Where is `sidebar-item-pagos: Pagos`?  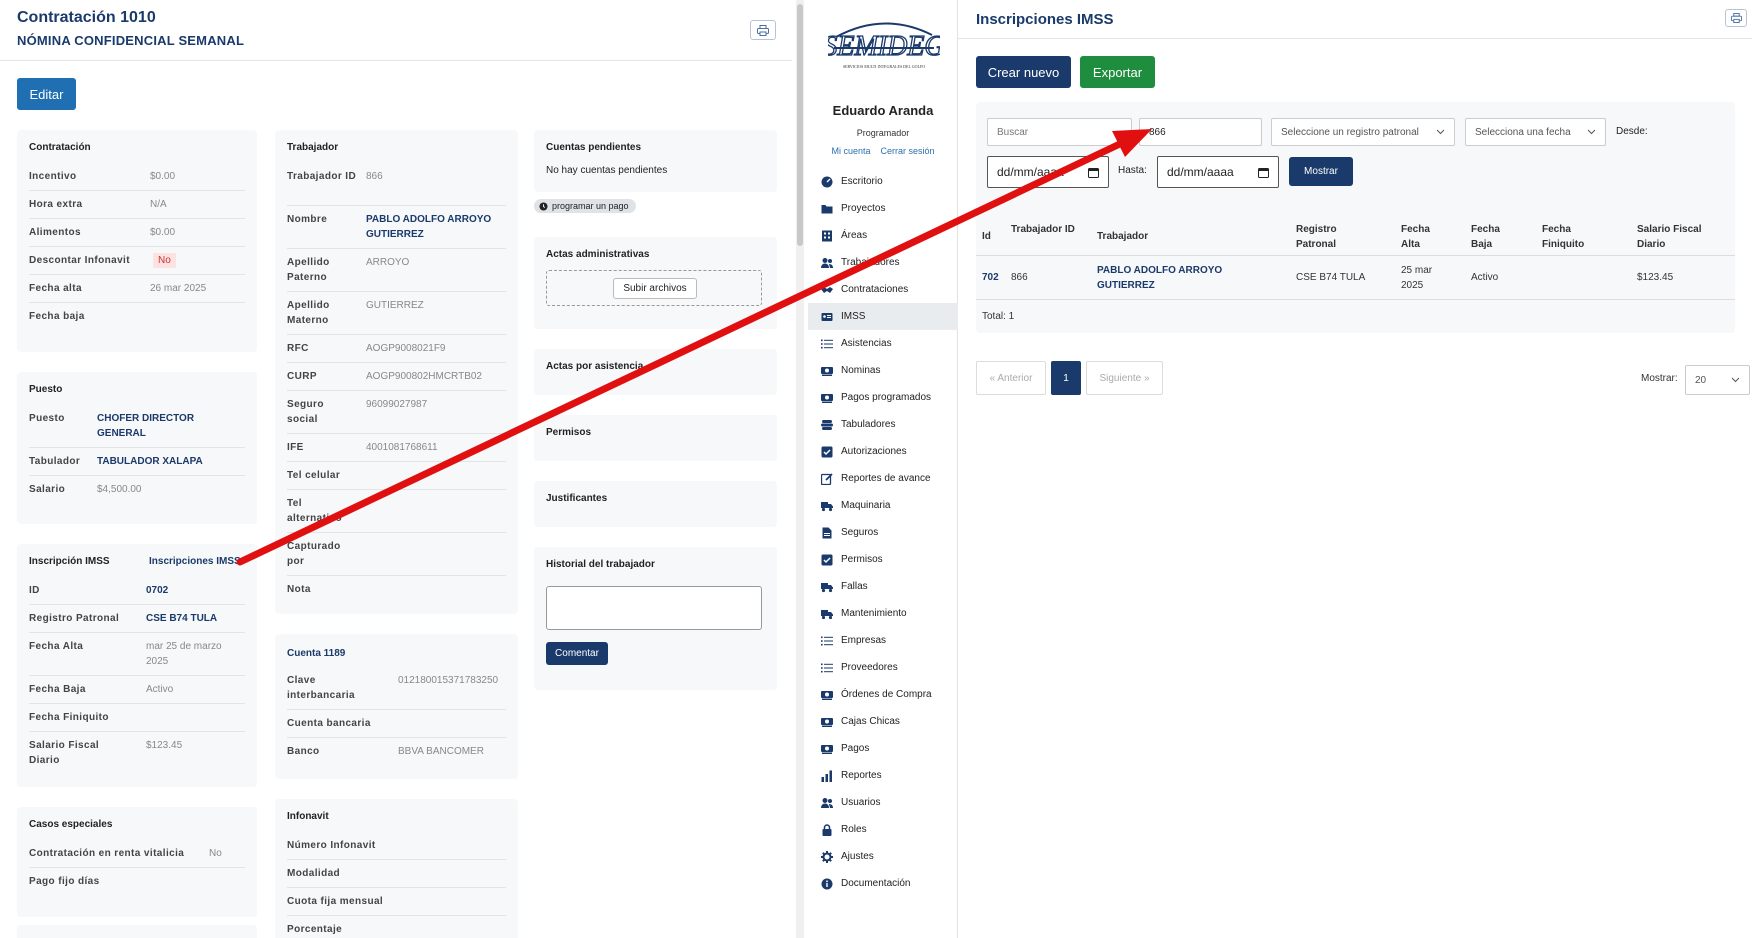
sidebar-item-pagos: Pagos is located at coordinates (883, 748).